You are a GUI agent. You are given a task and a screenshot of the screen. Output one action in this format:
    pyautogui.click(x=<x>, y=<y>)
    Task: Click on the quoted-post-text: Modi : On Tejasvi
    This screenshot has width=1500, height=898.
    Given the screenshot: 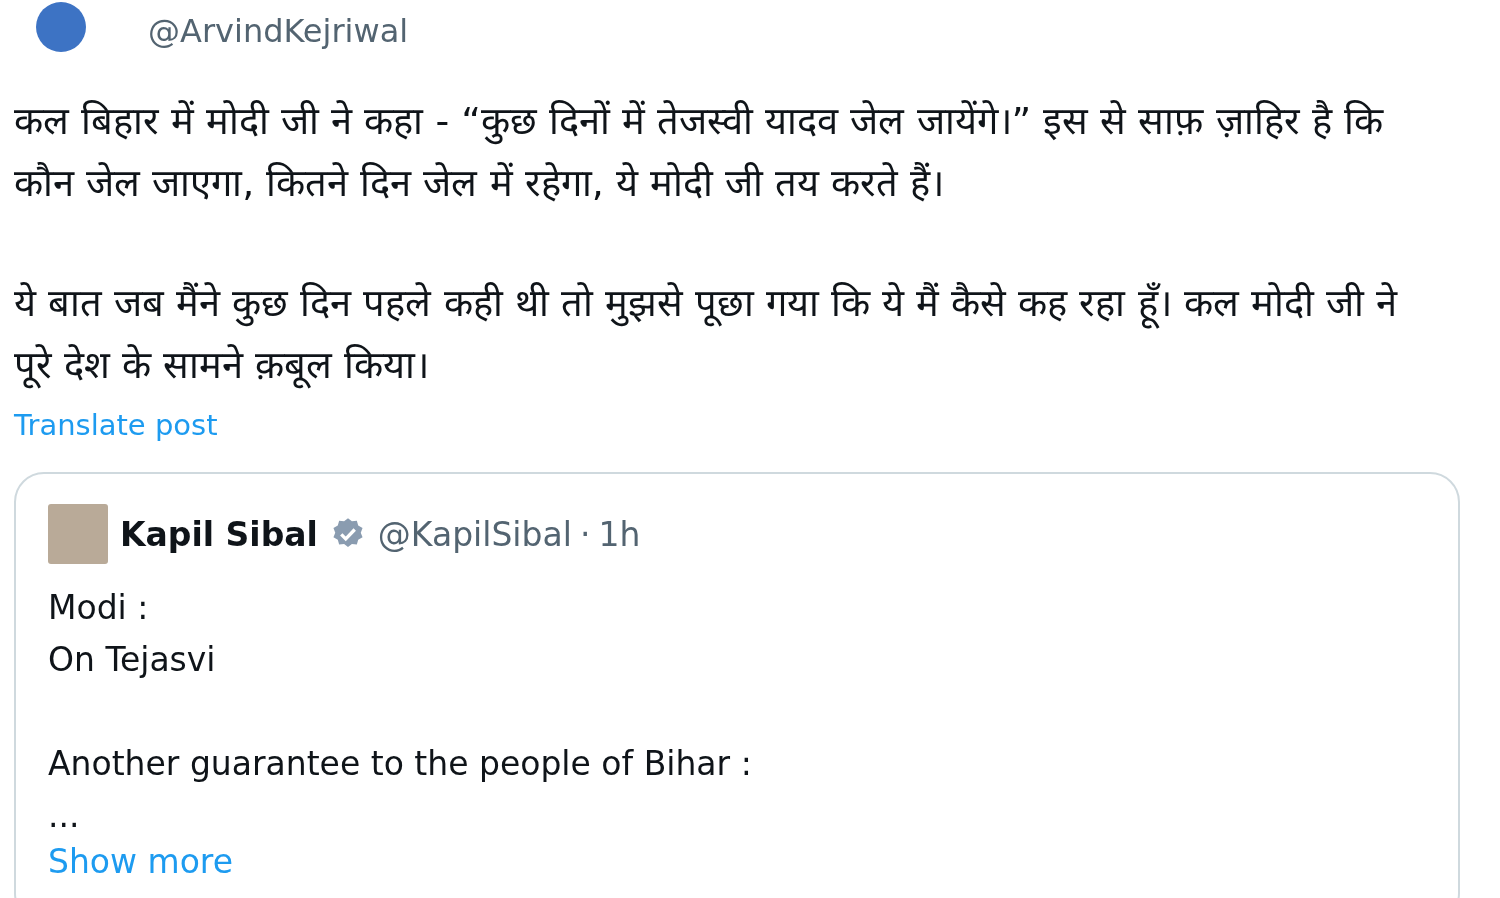 What is the action you would take?
    pyautogui.click(x=132, y=634)
    